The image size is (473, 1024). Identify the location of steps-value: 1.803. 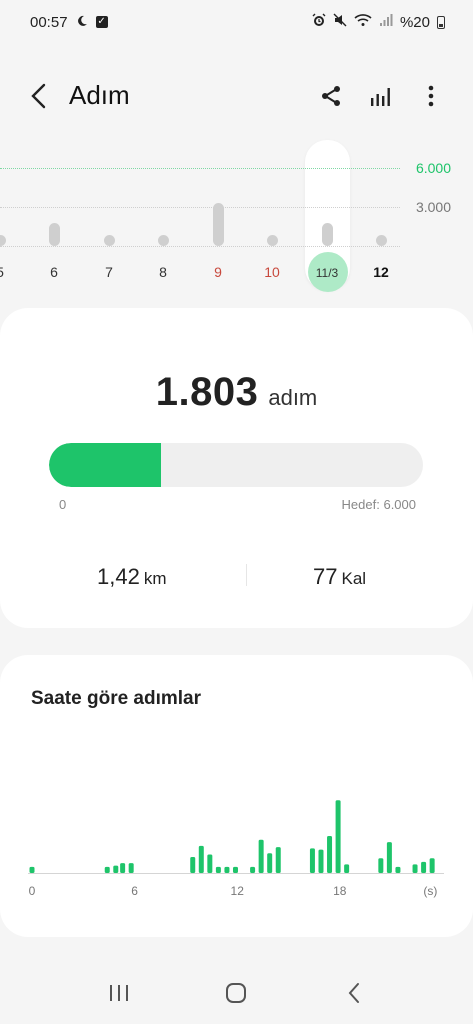
(207, 392).